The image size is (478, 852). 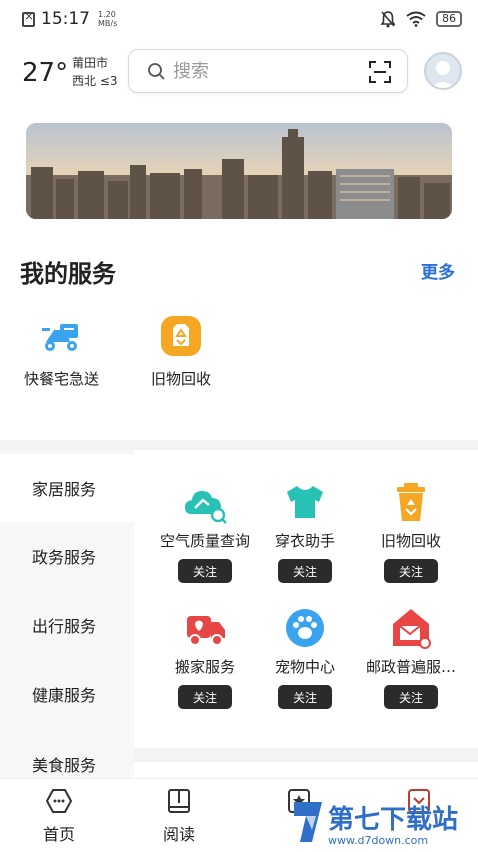 I want to click on watermark-text: 第七下载站, so click(x=393, y=819).